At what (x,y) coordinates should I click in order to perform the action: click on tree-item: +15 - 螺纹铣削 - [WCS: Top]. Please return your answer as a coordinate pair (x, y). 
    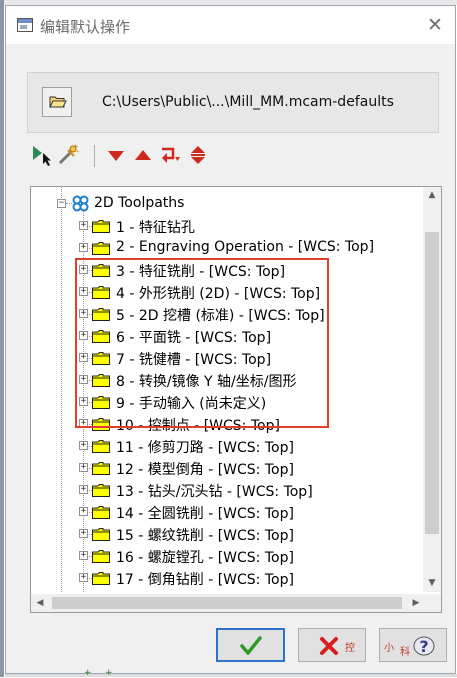
    Looking at the image, I should click on (226, 534).